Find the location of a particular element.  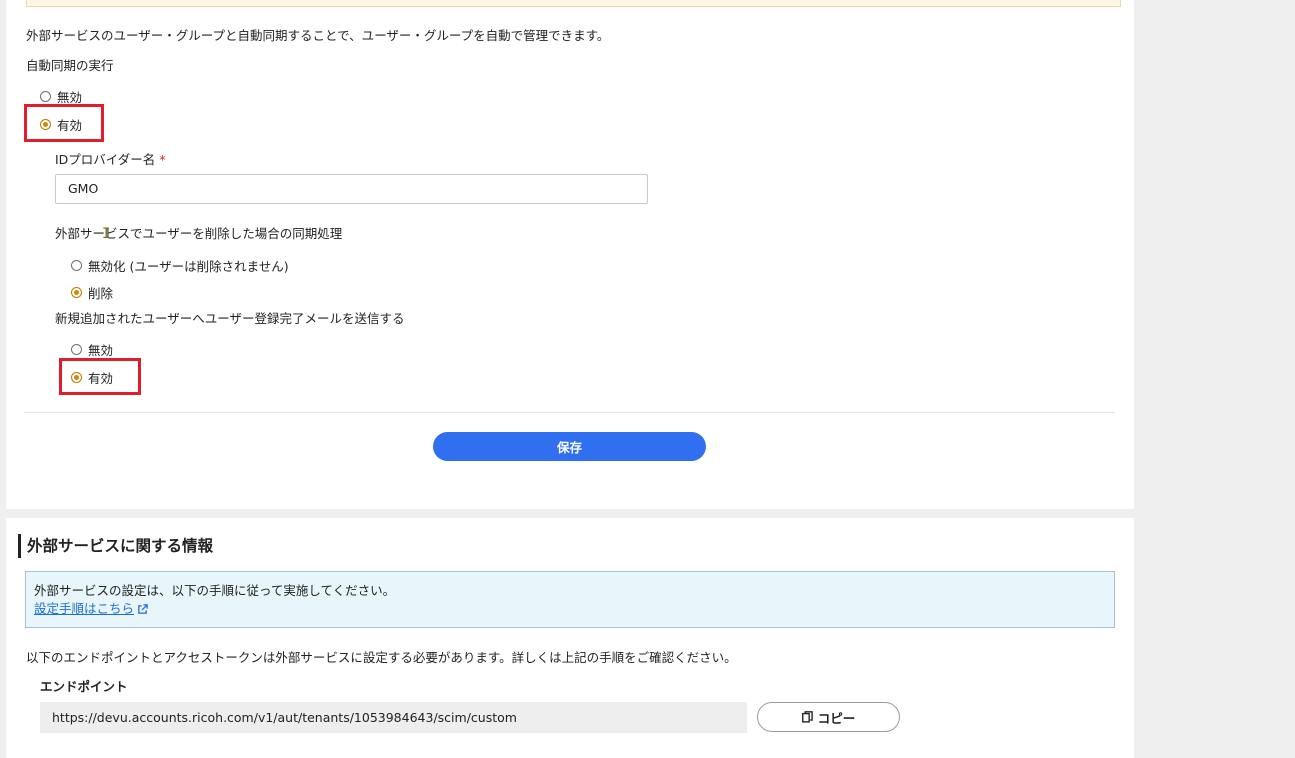

copy-button: コピー is located at coordinates (828, 717).